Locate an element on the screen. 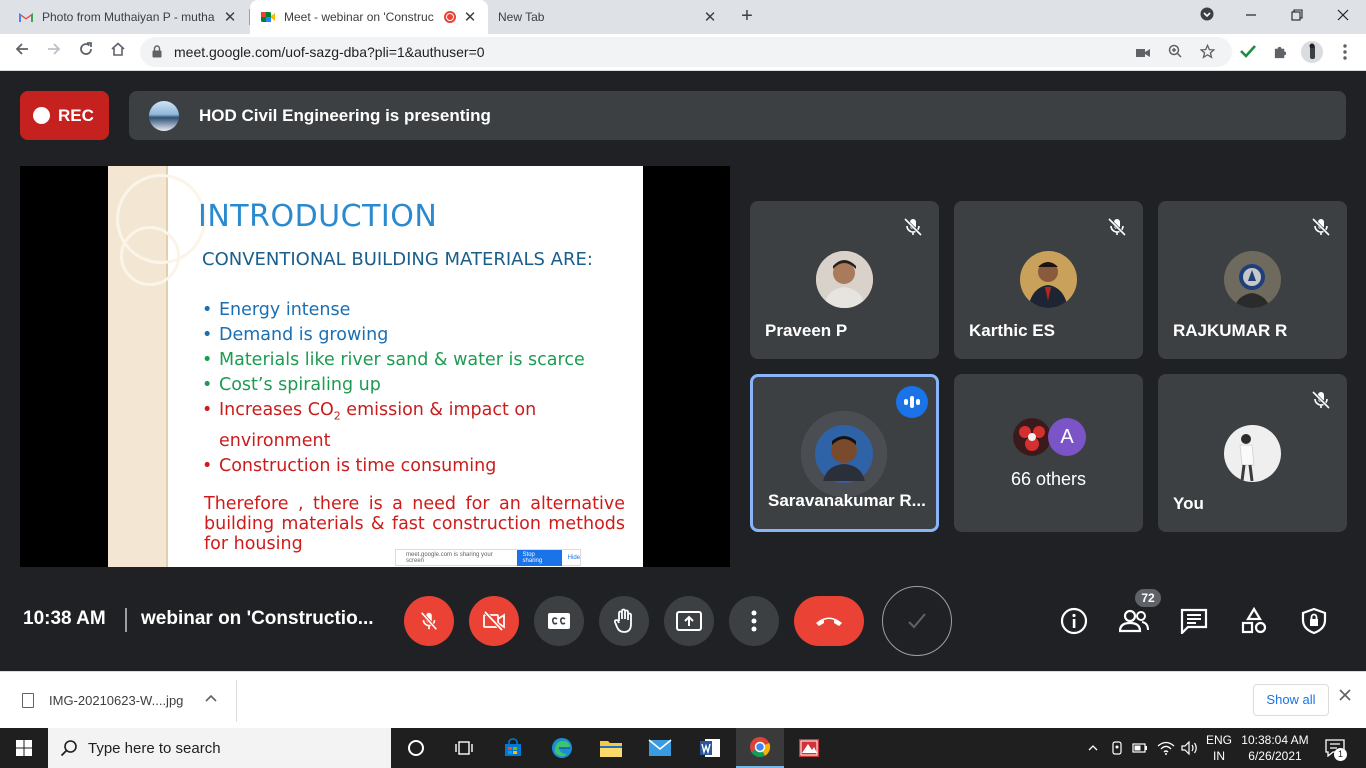  word-app-button is located at coordinates (710, 748).